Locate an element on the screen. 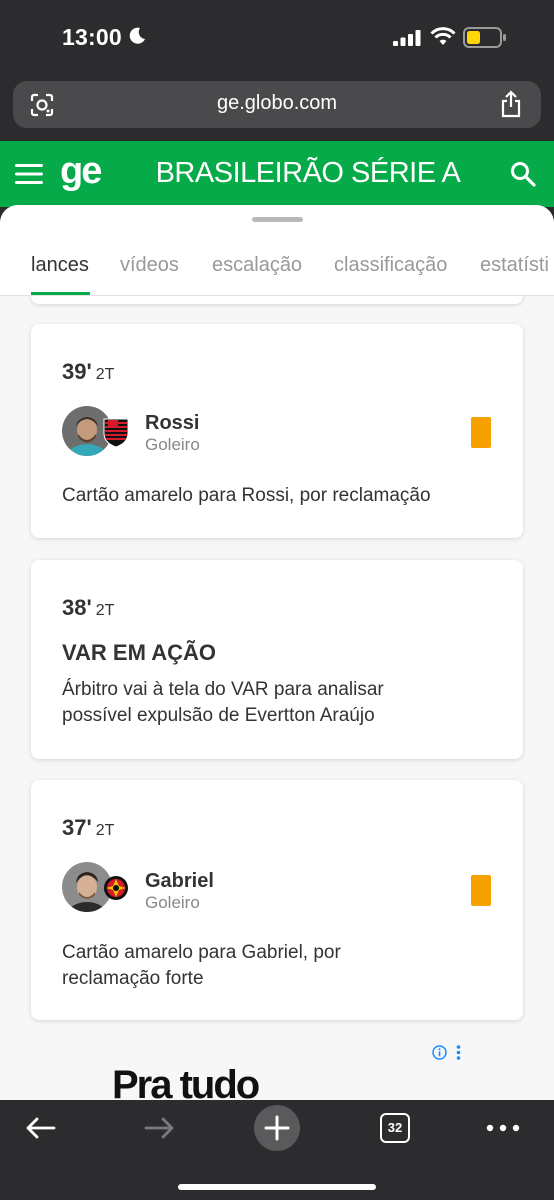 The image size is (554, 1200). player-name: Gabriel is located at coordinates (179, 881).